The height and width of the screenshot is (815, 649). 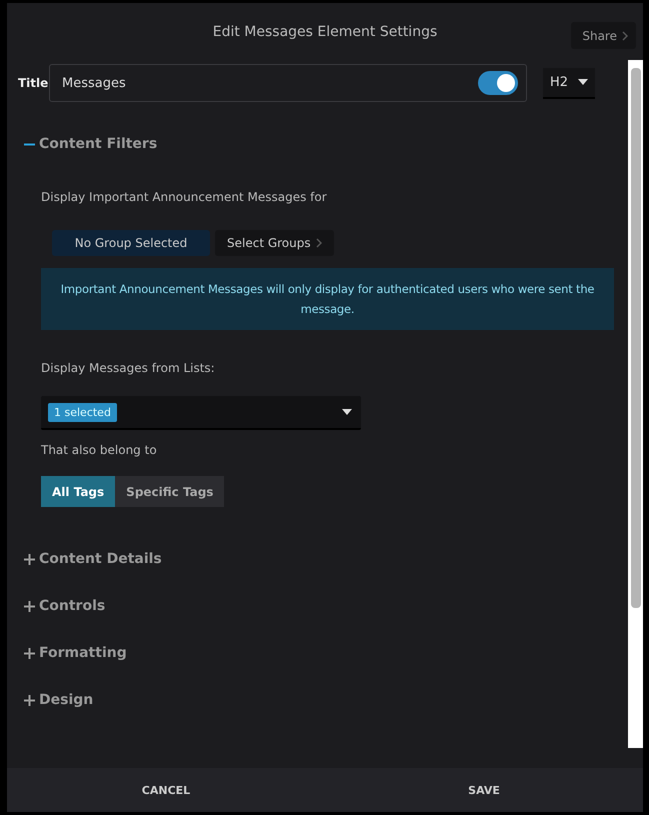 What do you see at coordinates (33, 83) in the screenshot?
I see `title-label: Title` at bounding box center [33, 83].